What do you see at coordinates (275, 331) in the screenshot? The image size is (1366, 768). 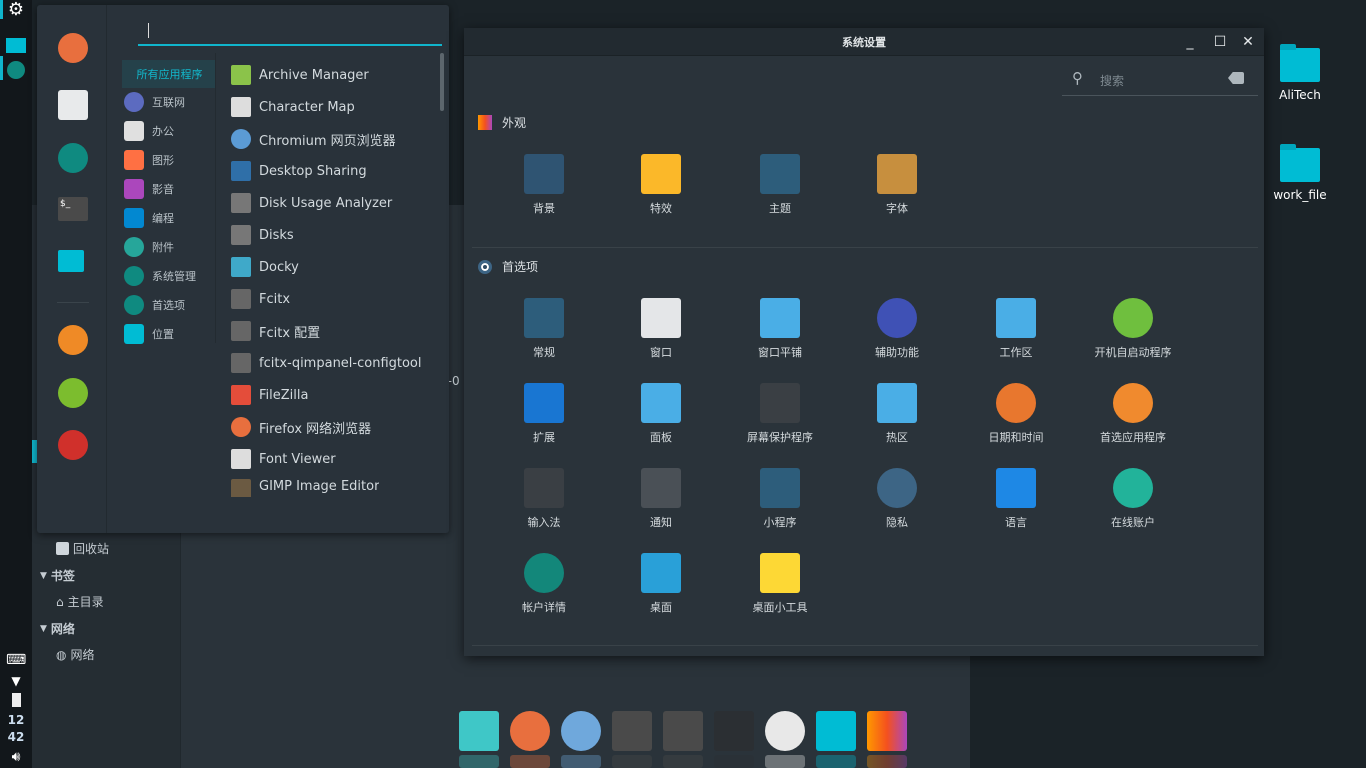 I see `app-item: Fcitx 配置` at bounding box center [275, 331].